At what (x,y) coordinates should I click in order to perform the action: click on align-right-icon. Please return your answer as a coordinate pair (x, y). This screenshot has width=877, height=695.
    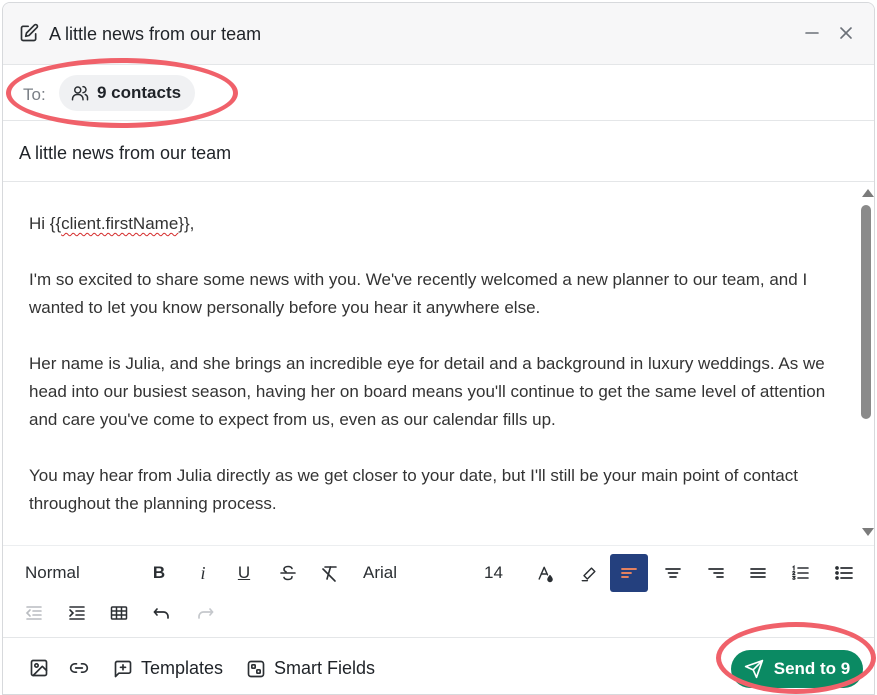
    Looking at the image, I should click on (716, 573).